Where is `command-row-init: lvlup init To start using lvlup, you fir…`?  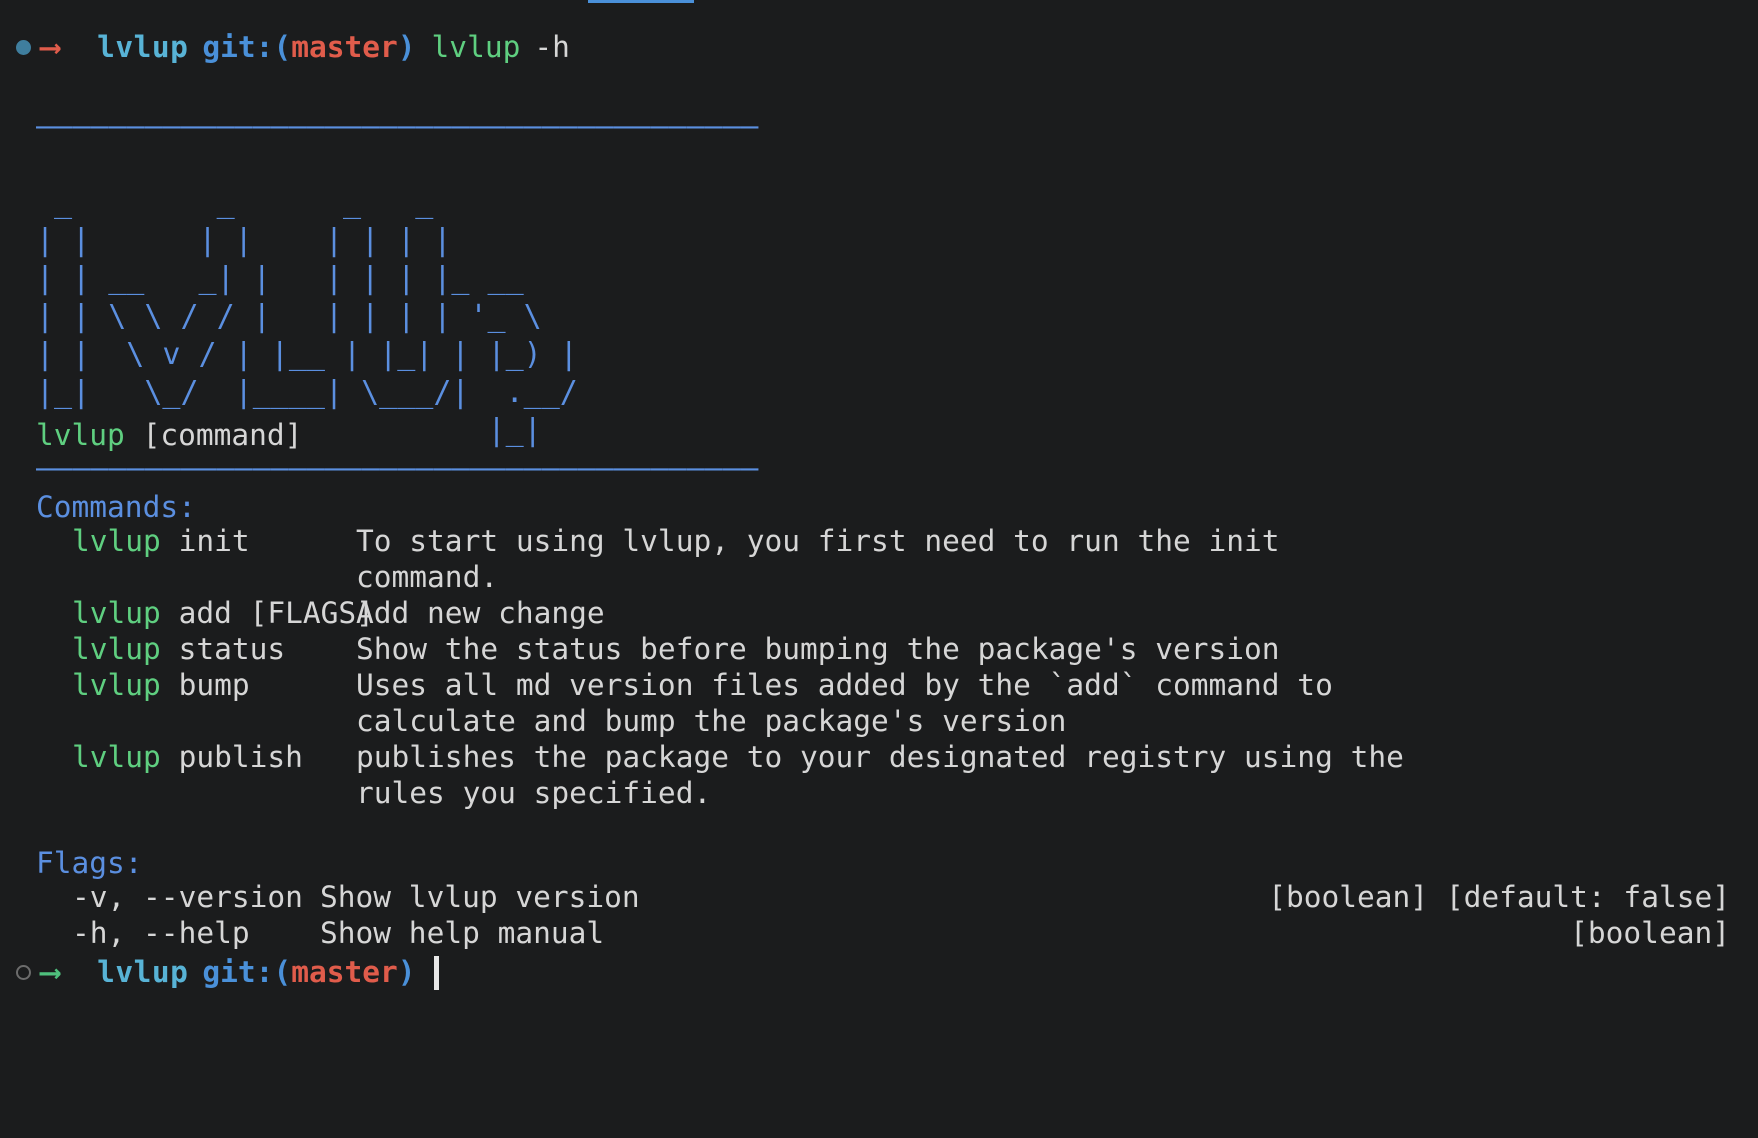
command-row-init: lvlup init To start using lvlup, you fir… is located at coordinates (879, 559).